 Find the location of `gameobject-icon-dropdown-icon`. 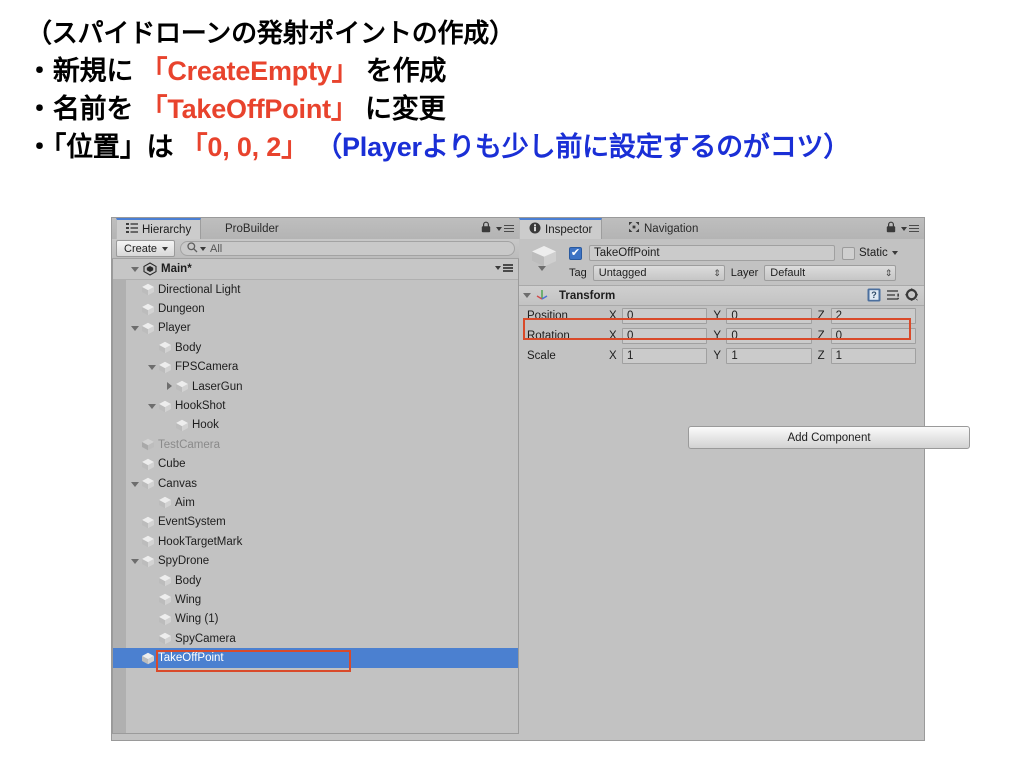

gameobject-icon-dropdown-icon is located at coordinates (542, 268).